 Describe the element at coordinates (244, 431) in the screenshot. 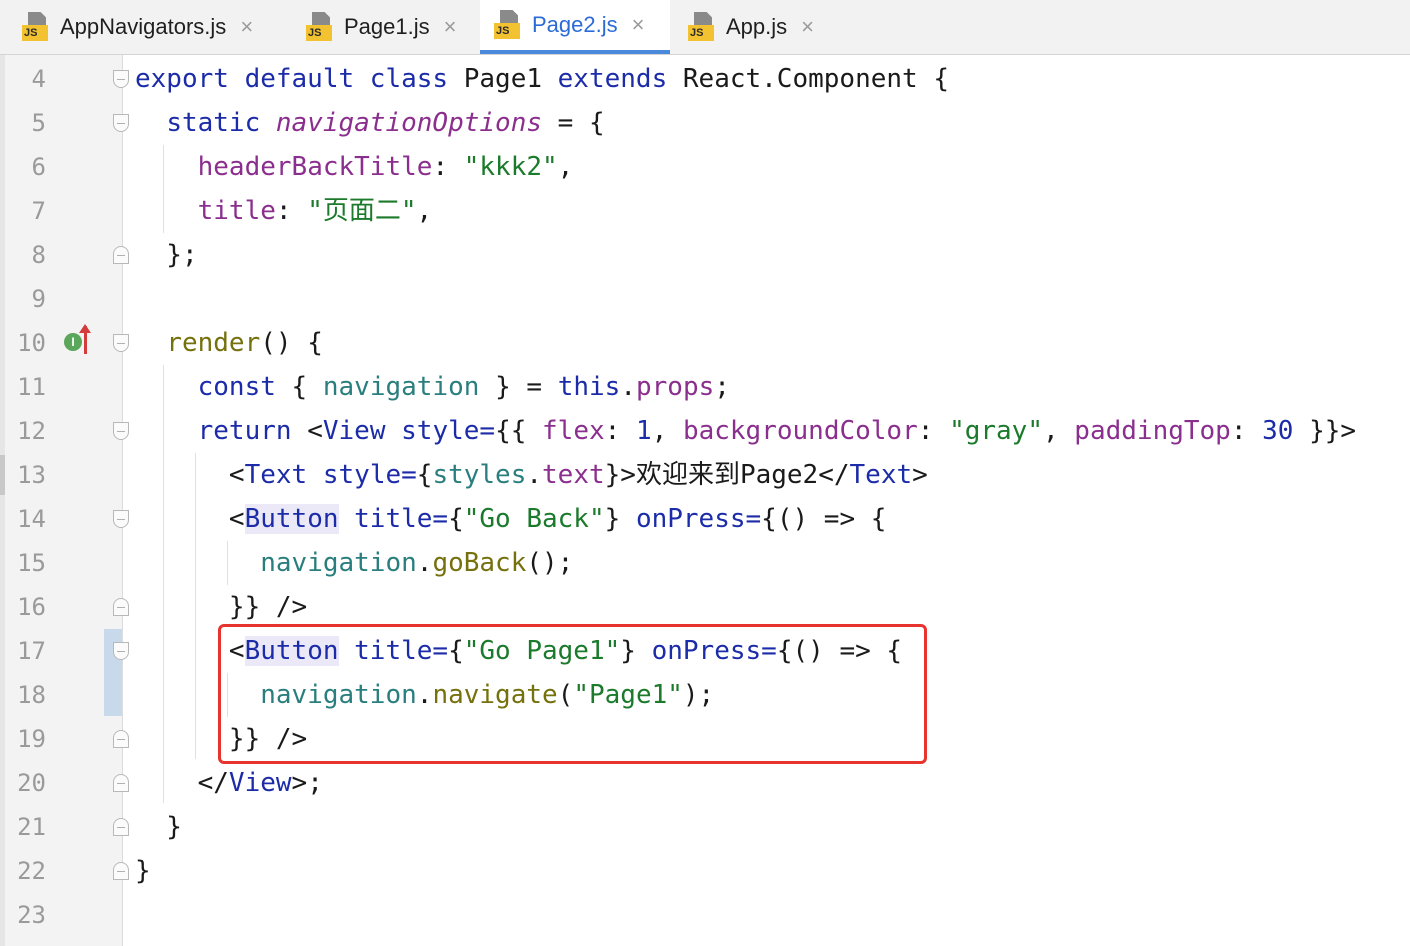

I see `token: return` at that location.